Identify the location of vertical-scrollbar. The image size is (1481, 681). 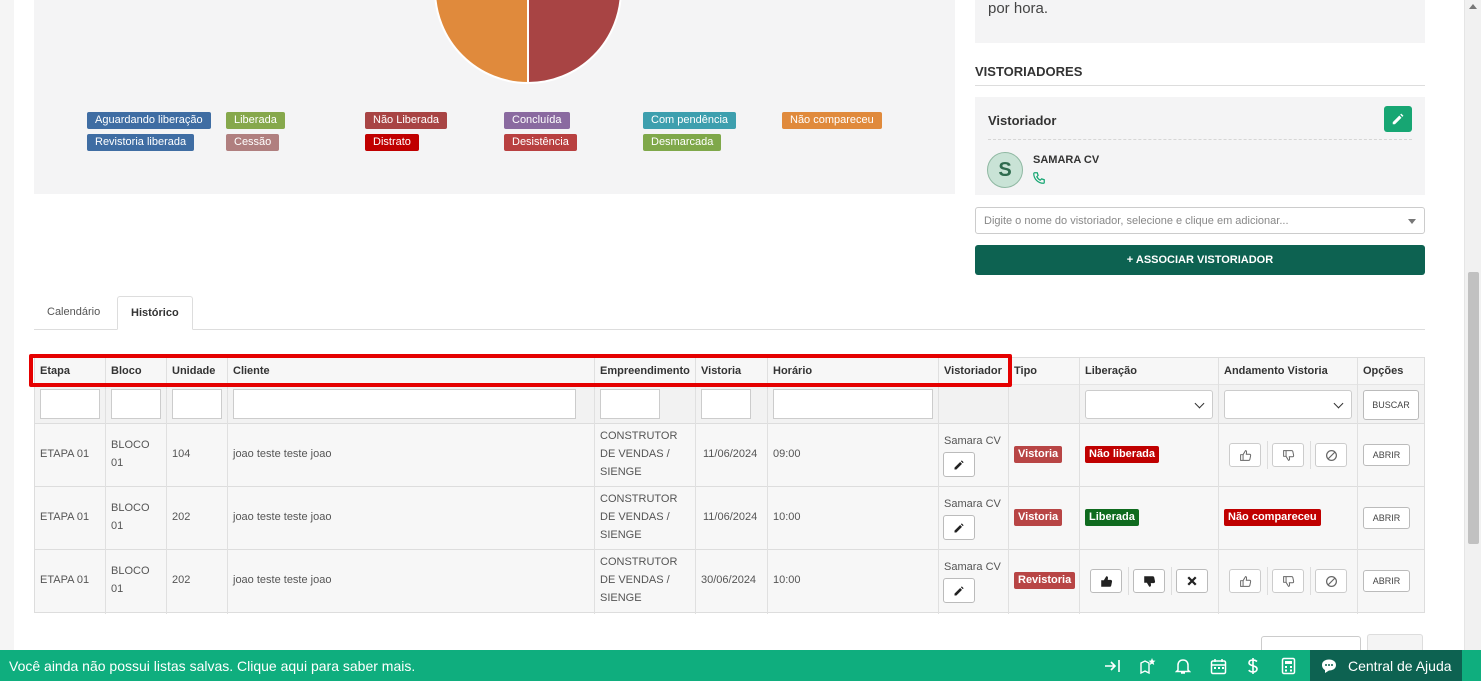
(1472, 325).